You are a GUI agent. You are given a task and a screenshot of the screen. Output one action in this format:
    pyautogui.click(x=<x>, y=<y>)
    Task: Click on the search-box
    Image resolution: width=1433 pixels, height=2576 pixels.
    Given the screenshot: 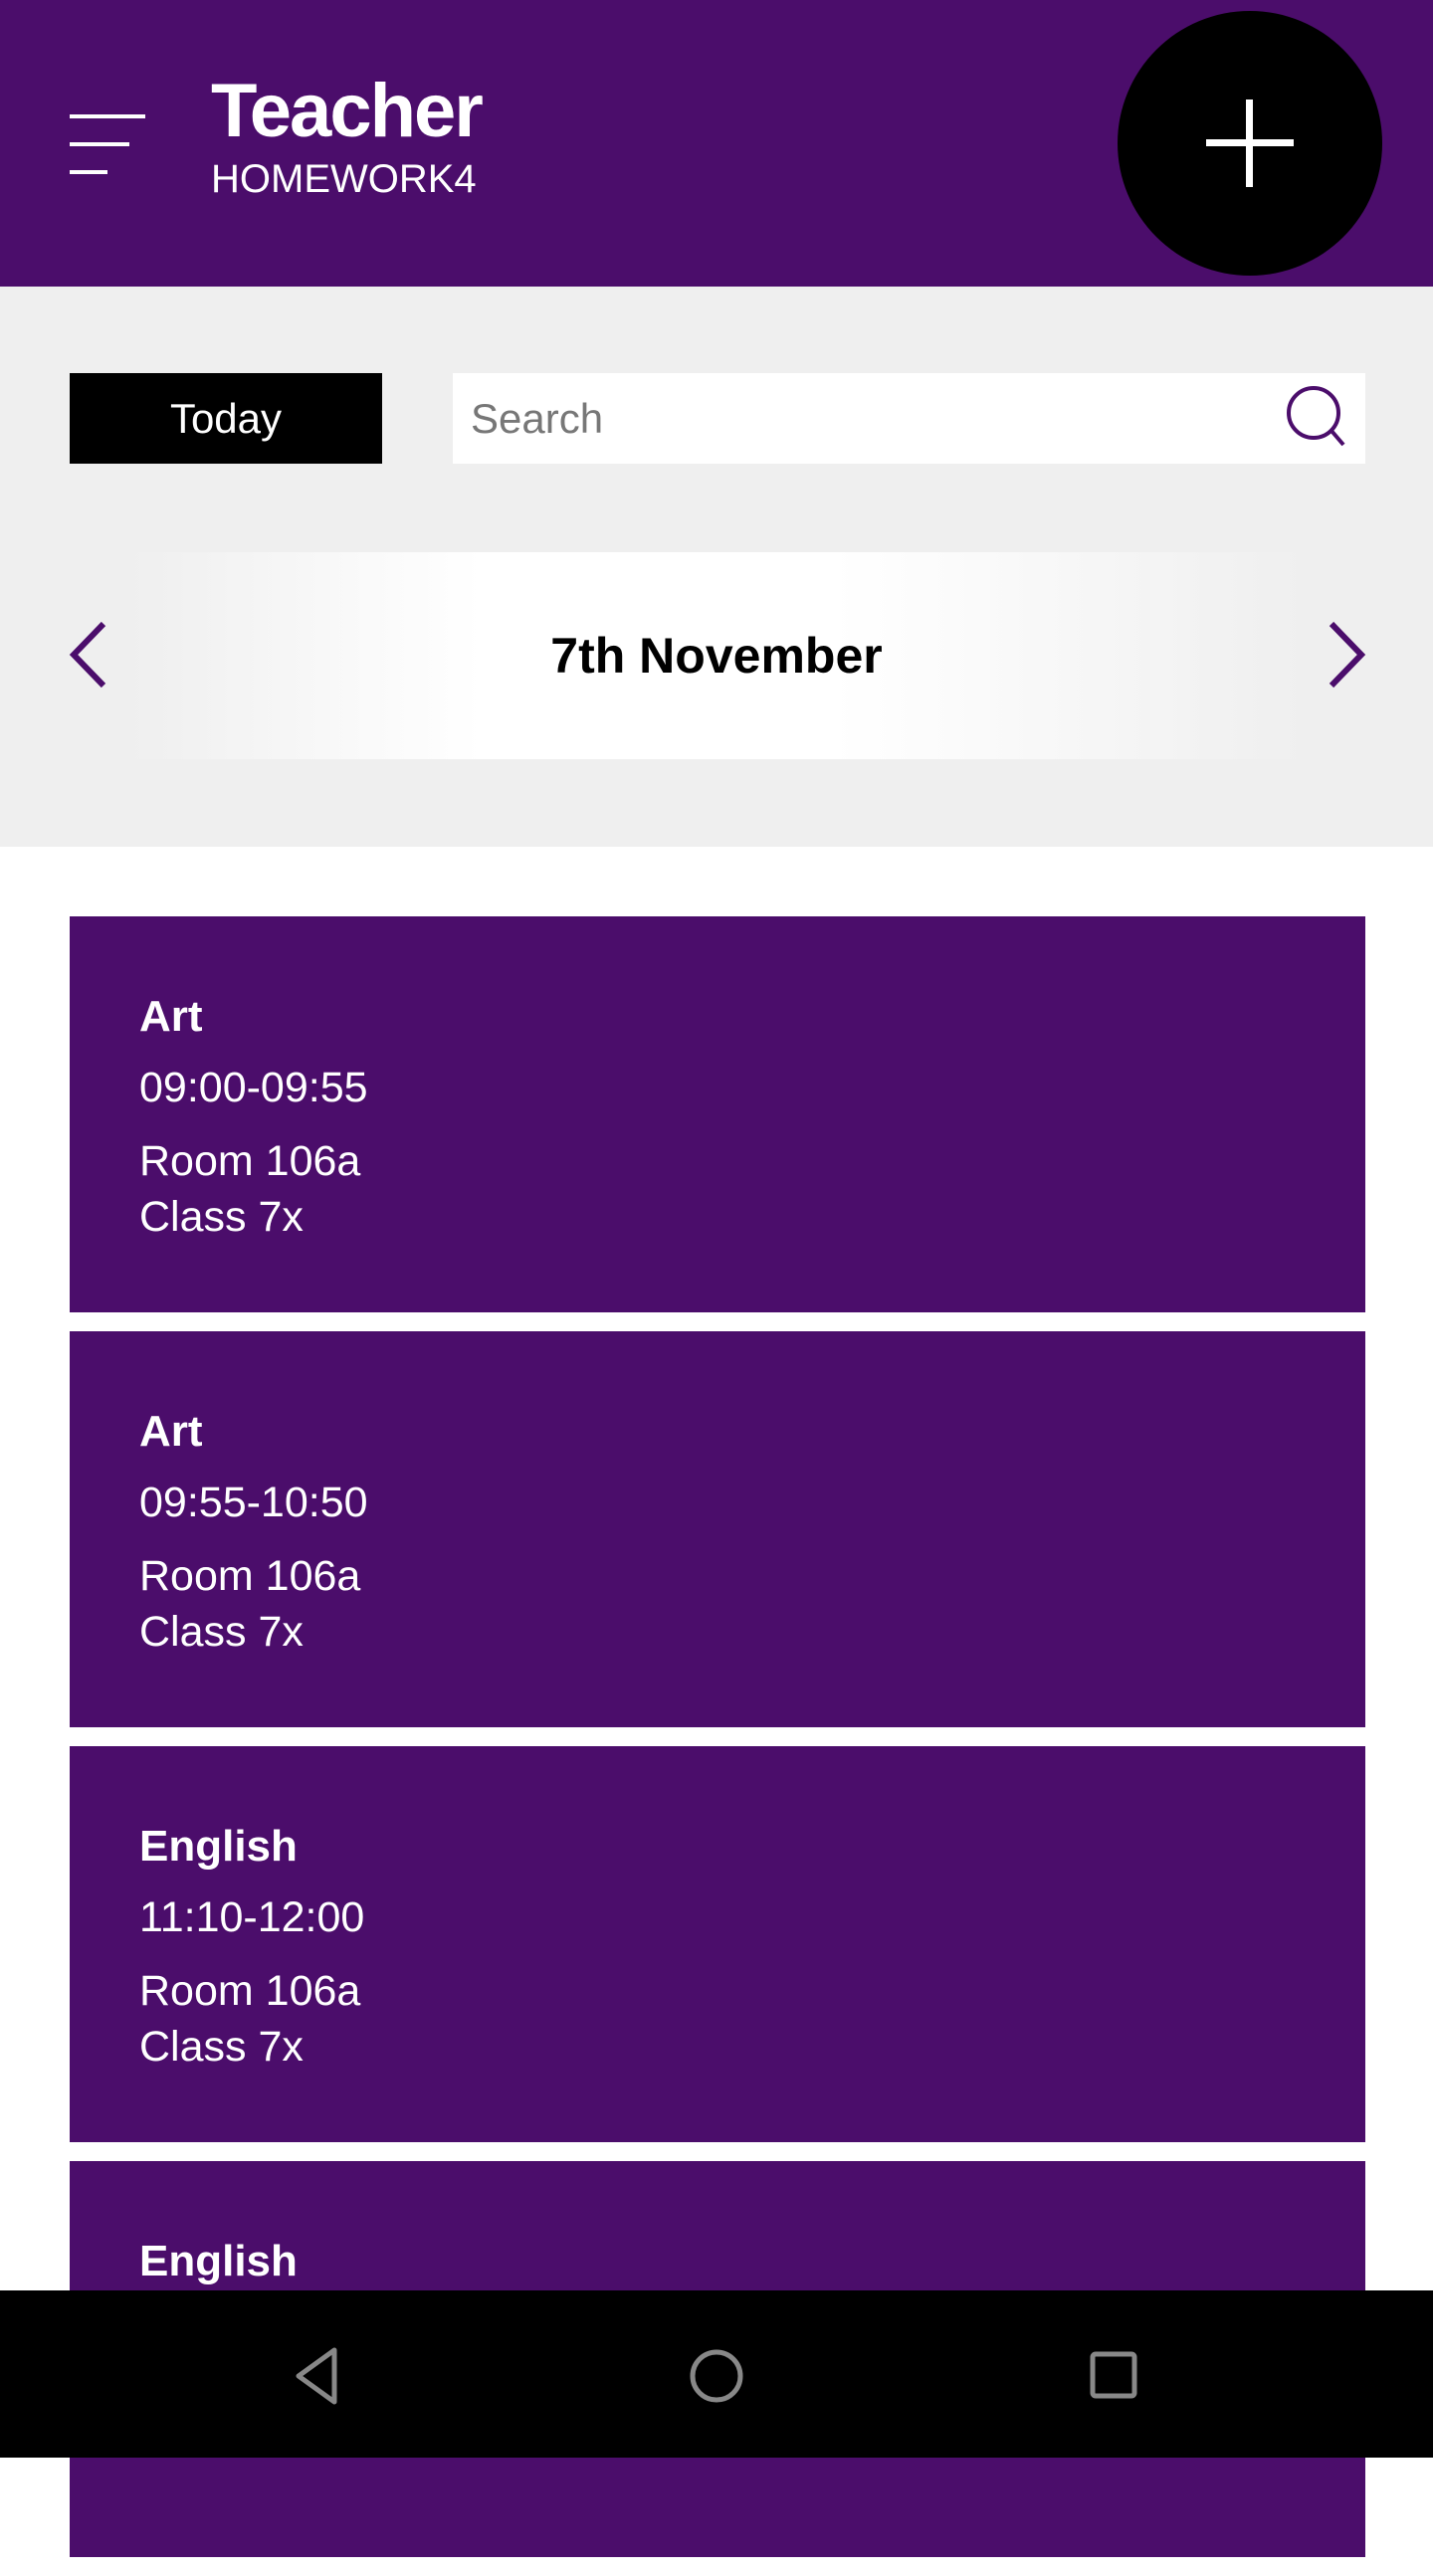 What is the action you would take?
    pyautogui.click(x=909, y=418)
    